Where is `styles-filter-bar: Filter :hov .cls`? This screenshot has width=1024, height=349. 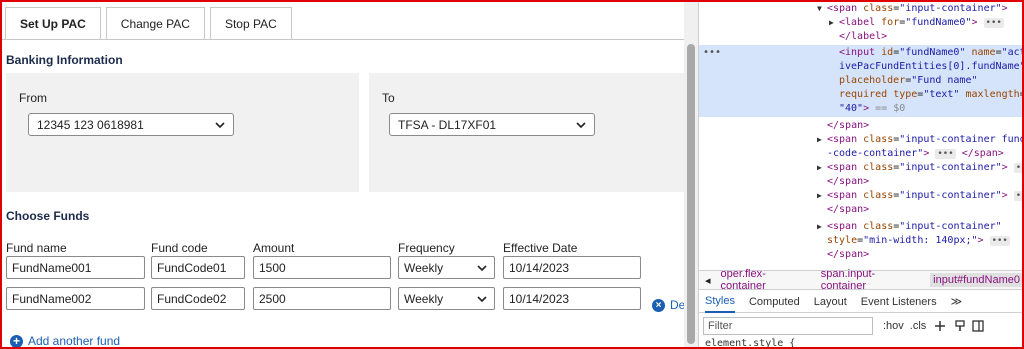 styles-filter-bar: Filter :hov .cls is located at coordinates (860, 326).